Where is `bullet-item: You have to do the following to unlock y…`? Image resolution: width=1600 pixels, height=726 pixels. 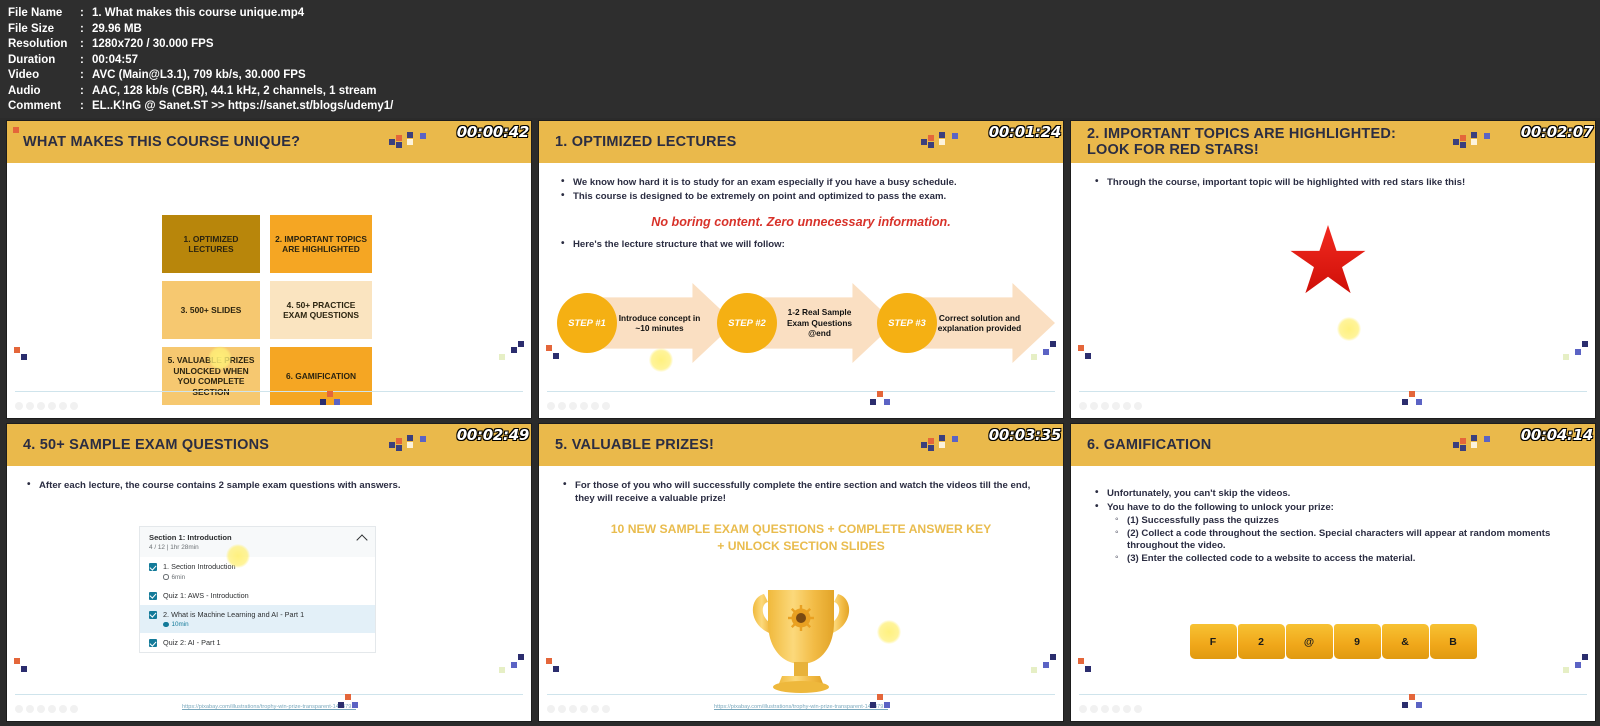 bullet-item: You have to do the following to unlock y… is located at coordinates (1336, 508).